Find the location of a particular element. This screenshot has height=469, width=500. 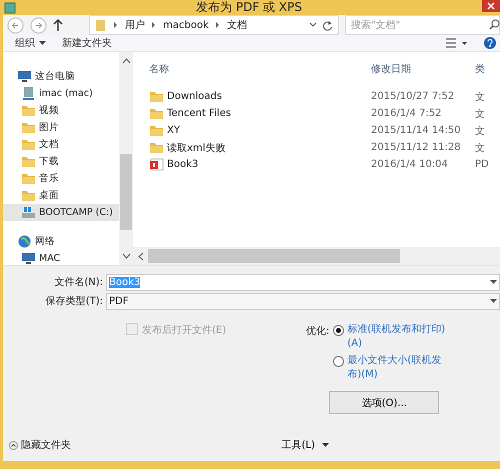

vertical-scrollbar is located at coordinates (126, 158).